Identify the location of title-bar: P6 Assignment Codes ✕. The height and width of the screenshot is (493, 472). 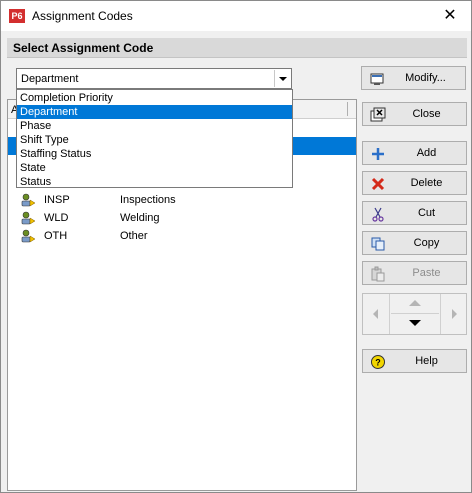
(236, 16).